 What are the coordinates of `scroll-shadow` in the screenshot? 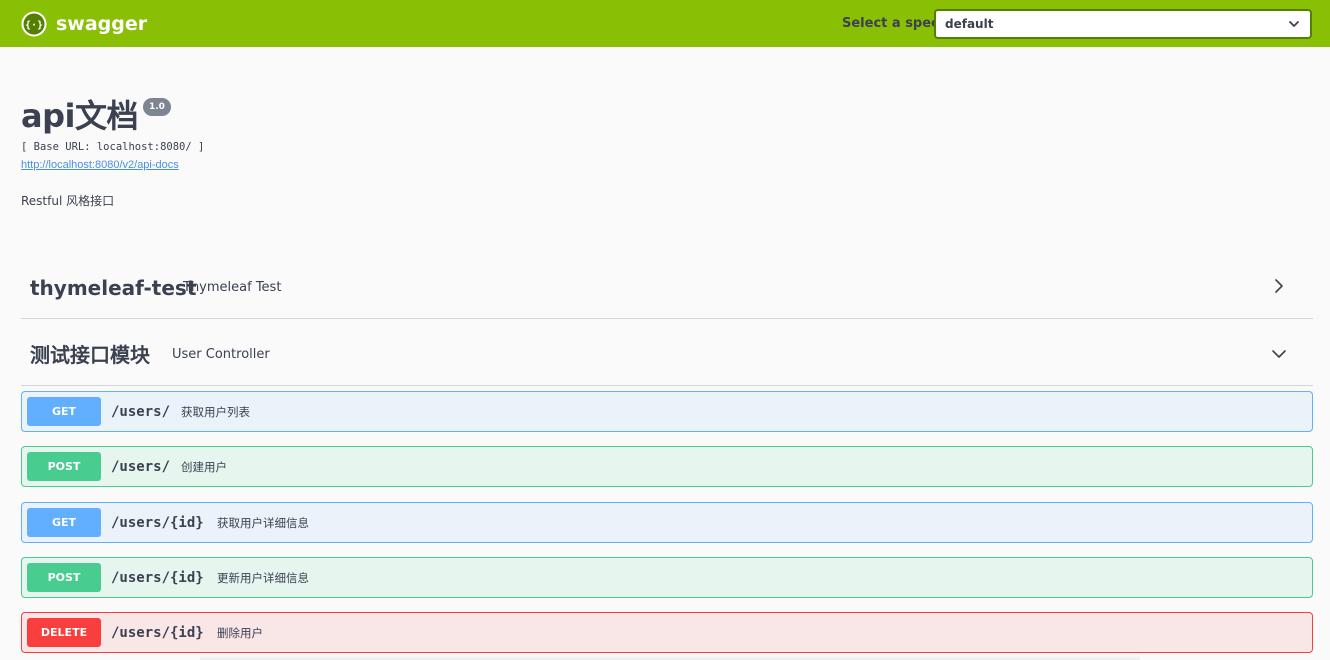 It's located at (670, 657).